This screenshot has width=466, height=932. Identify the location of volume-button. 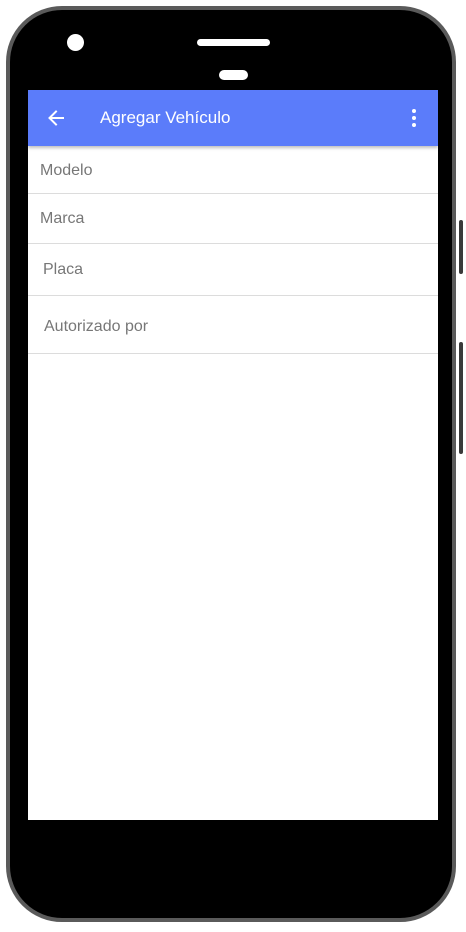
(461, 247).